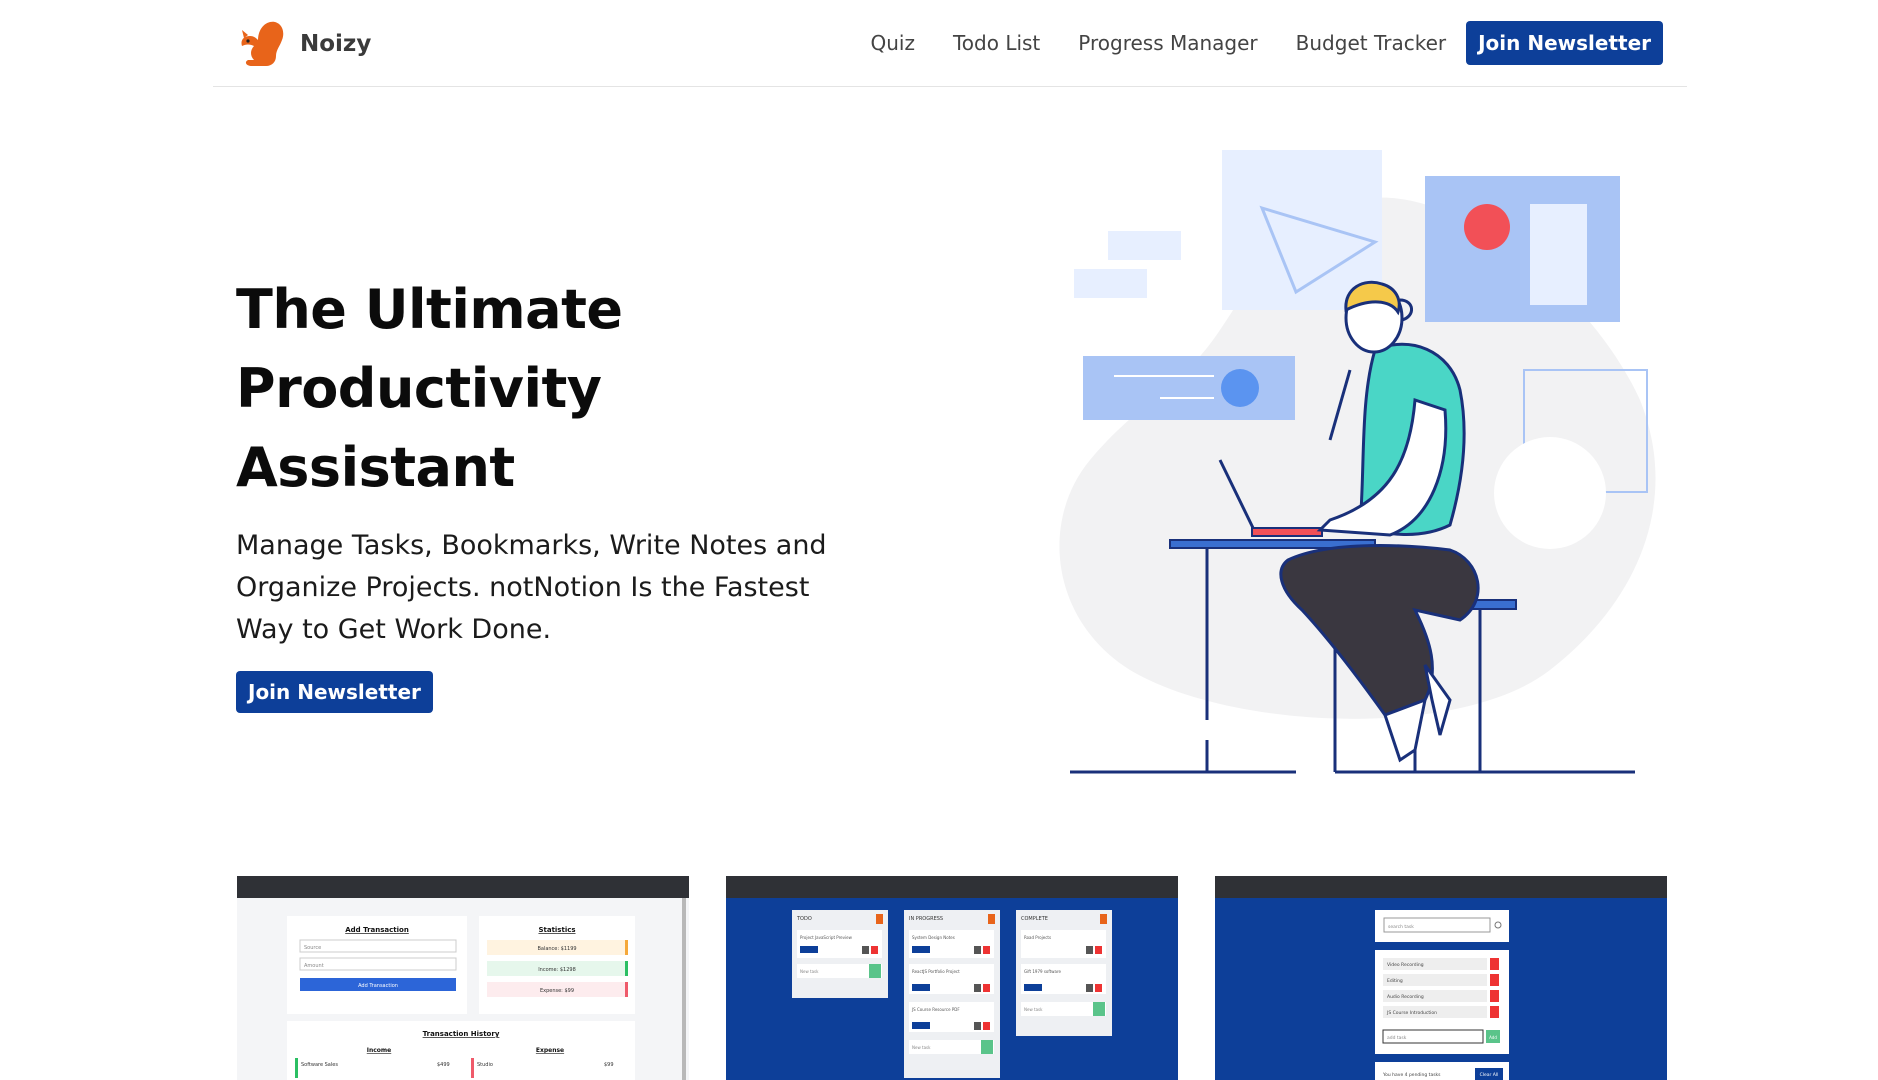  I want to click on in-progress-column-title: IN PROGRESS, so click(926, 919).